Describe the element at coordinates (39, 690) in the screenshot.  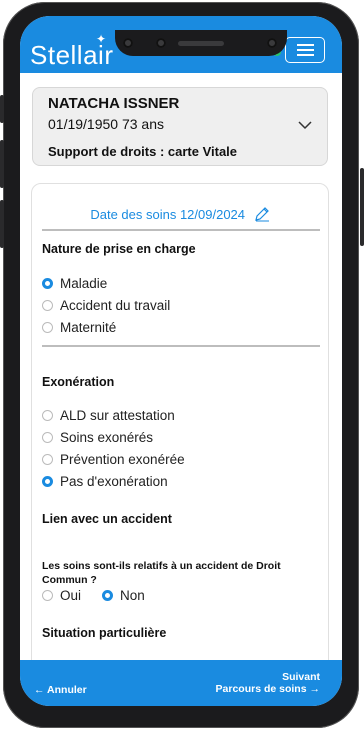
I see `arrow-left-icon: ←` at that location.